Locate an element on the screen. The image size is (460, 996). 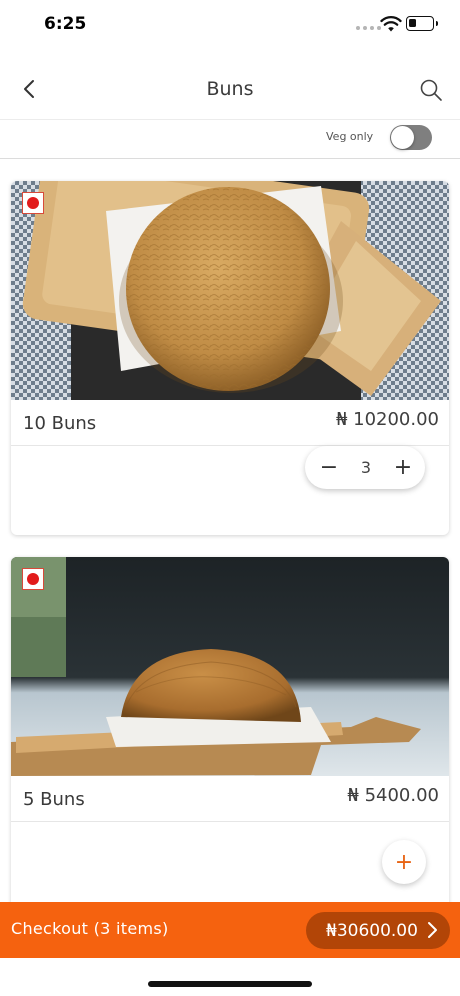
product-name: 5 Buns is located at coordinates (54, 799).